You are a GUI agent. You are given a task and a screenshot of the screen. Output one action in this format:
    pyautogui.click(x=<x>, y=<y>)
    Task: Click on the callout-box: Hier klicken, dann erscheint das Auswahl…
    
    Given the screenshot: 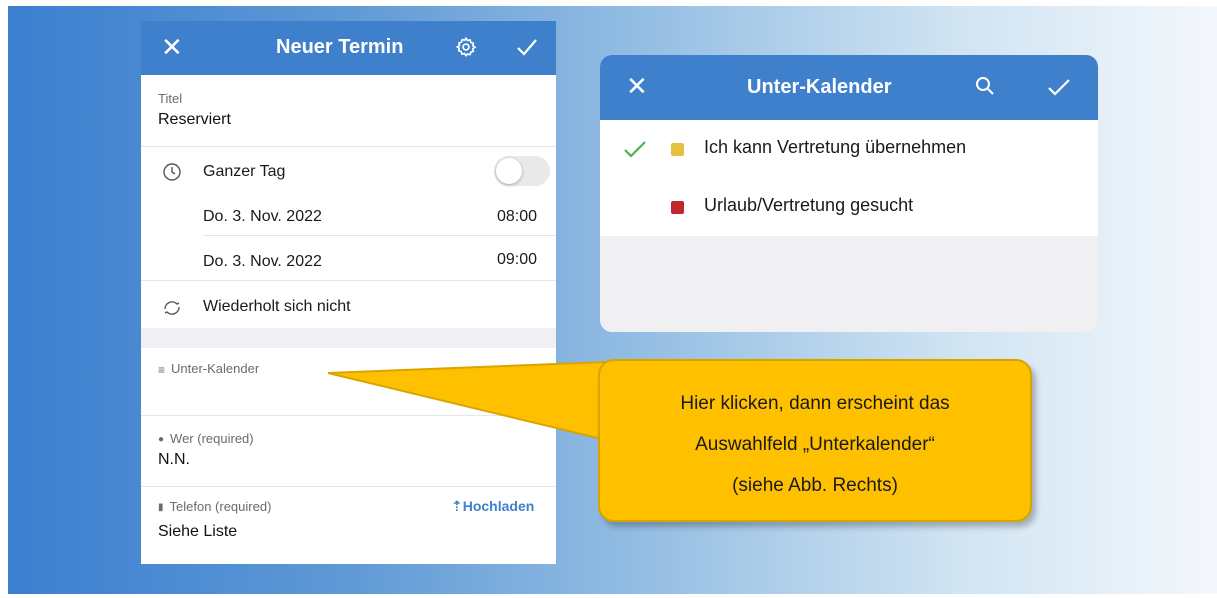 What is the action you would take?
    pyautogui.click(x=815, y=440)
    